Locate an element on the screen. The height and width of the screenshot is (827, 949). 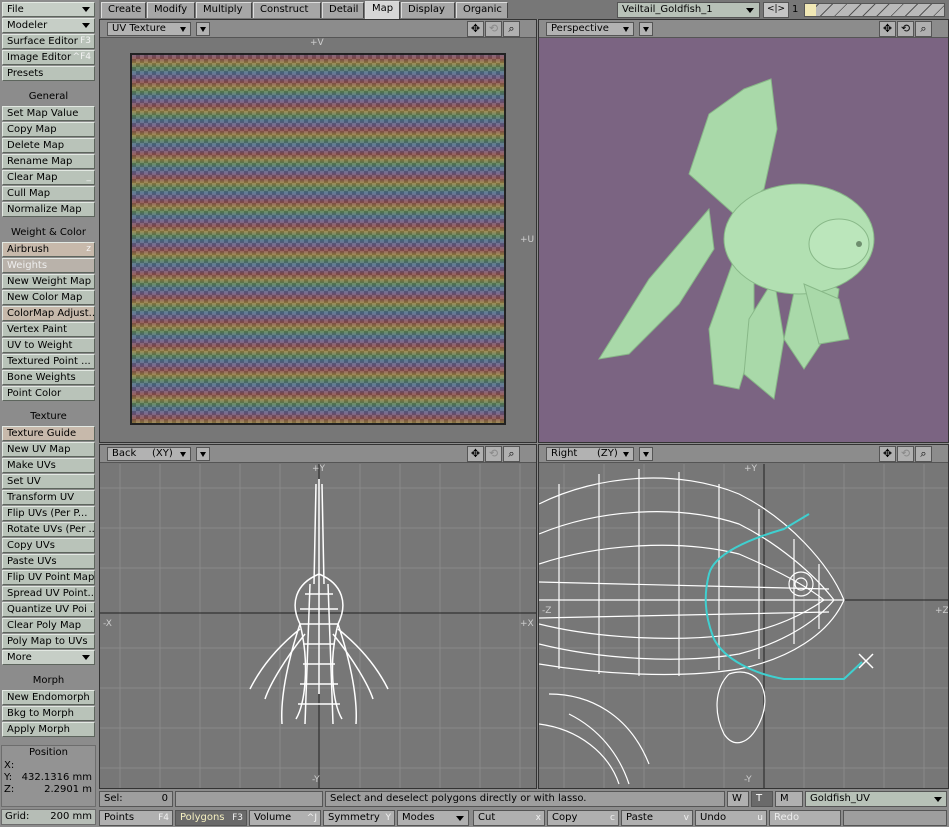
vertex-map-selector: Goldfish_UV is located at coordinates (876, 799).